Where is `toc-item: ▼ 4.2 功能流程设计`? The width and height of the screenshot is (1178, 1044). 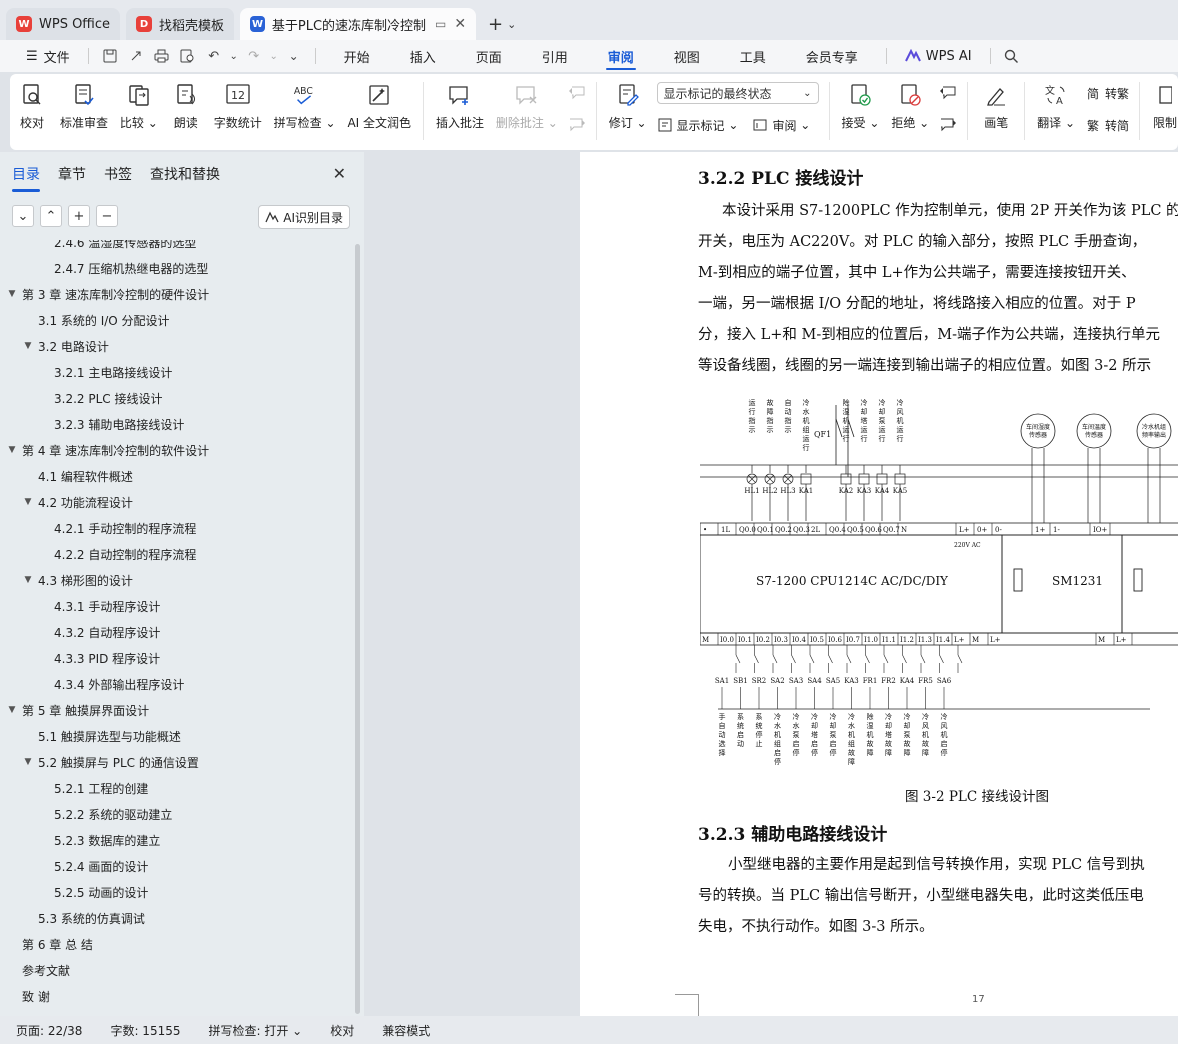
toc-item: ▼ 4.2 功能流程设计 is located at coordinates (77, 502).